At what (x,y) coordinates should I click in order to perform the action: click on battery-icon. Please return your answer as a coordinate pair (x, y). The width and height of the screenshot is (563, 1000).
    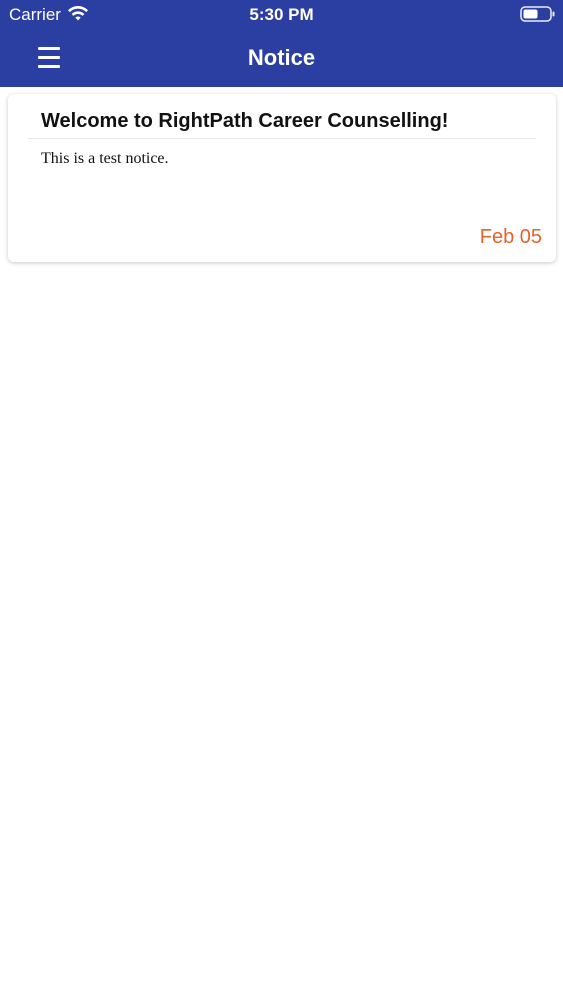
    Looking at the image, I should click on (537, 14).